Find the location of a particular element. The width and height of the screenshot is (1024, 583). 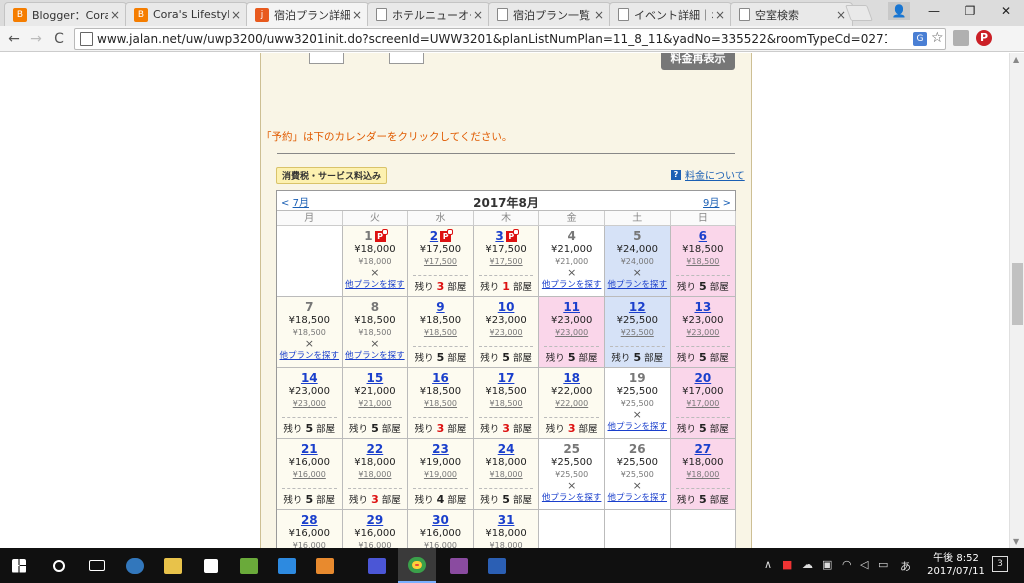

day-number: 28 is located at coordinates (309, 520).